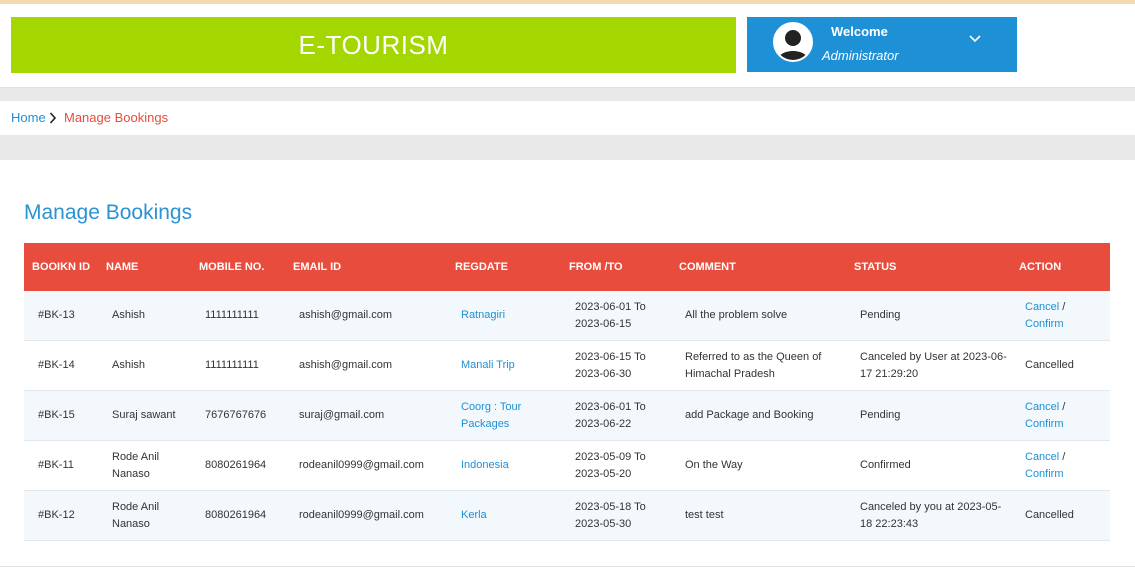  Describe the element at coordinates (61, 316) in the screenshot. I see `booking-id: #BK-13` at that location.